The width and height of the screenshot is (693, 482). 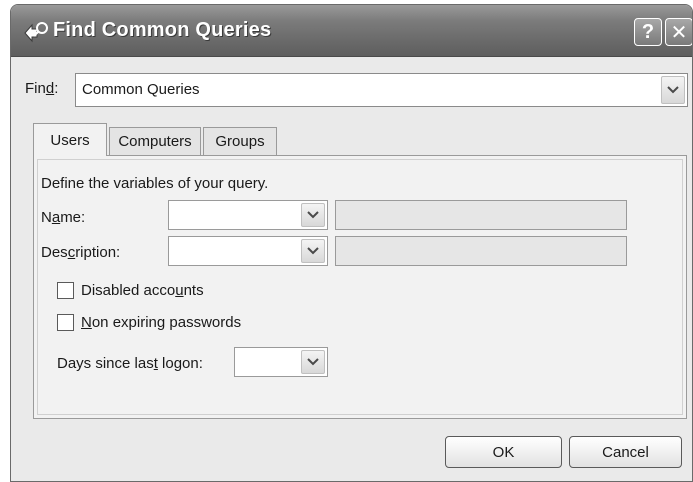 I want to click on tab-groups: Groups, so click(x=240, y=141).